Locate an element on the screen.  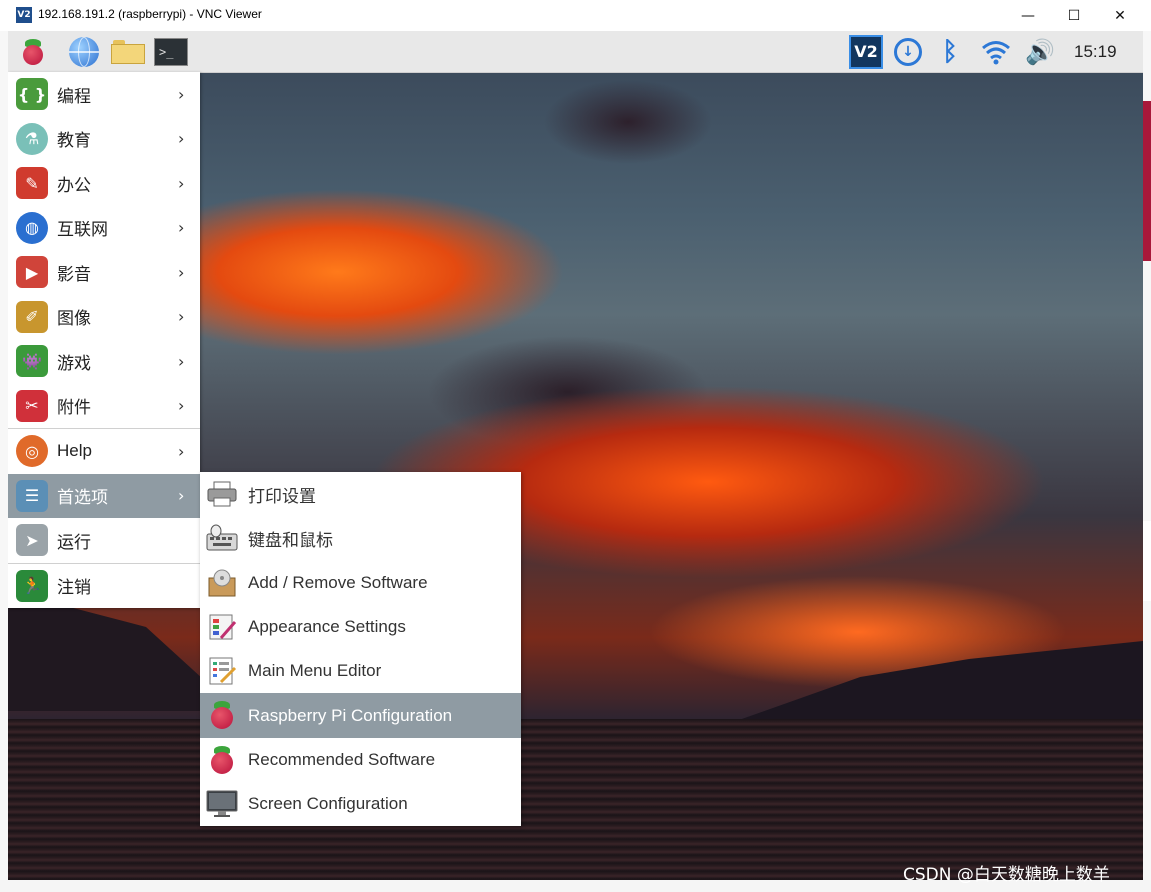
submenu-item-recommended-software: Recommended Software is located at coordinates (360, 760).